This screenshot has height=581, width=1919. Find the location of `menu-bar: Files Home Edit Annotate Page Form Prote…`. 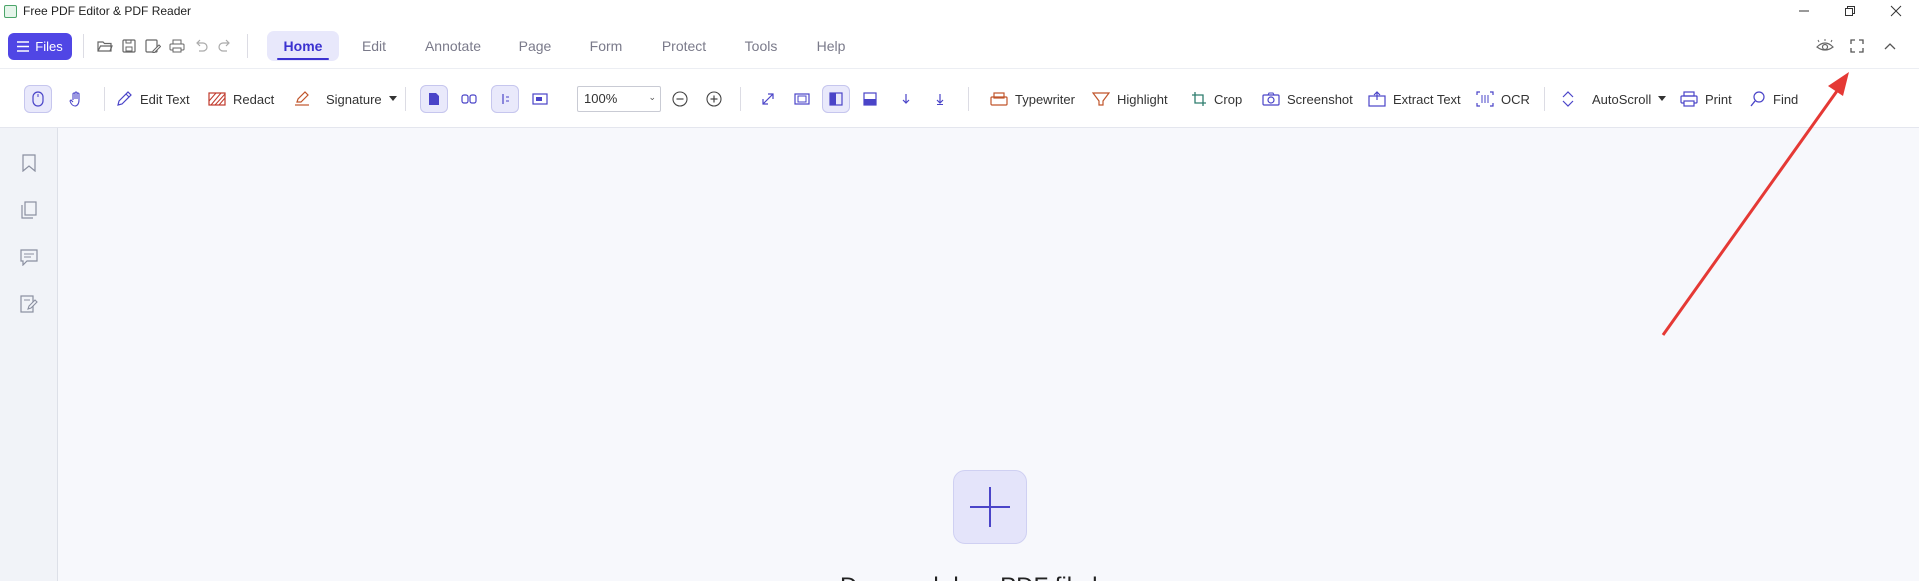

menu-bar: Files Home Edit Annotate Page Form Prote… is located at coordinates (959, 46).